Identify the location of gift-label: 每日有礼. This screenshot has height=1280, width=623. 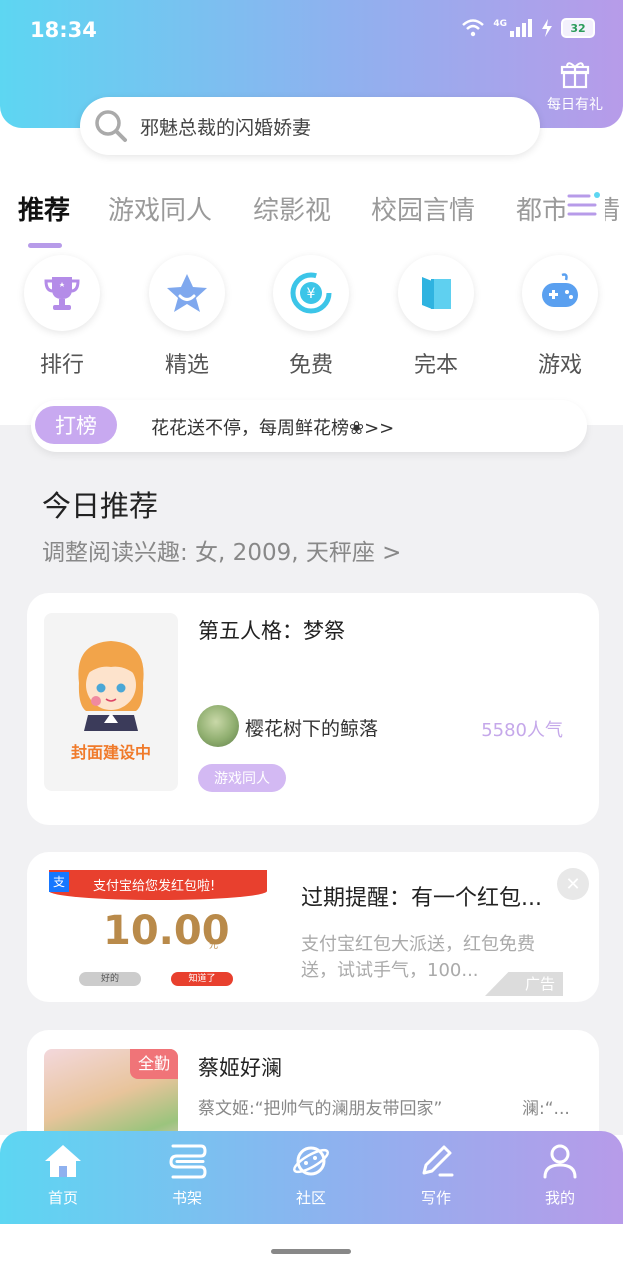
(575, 105).